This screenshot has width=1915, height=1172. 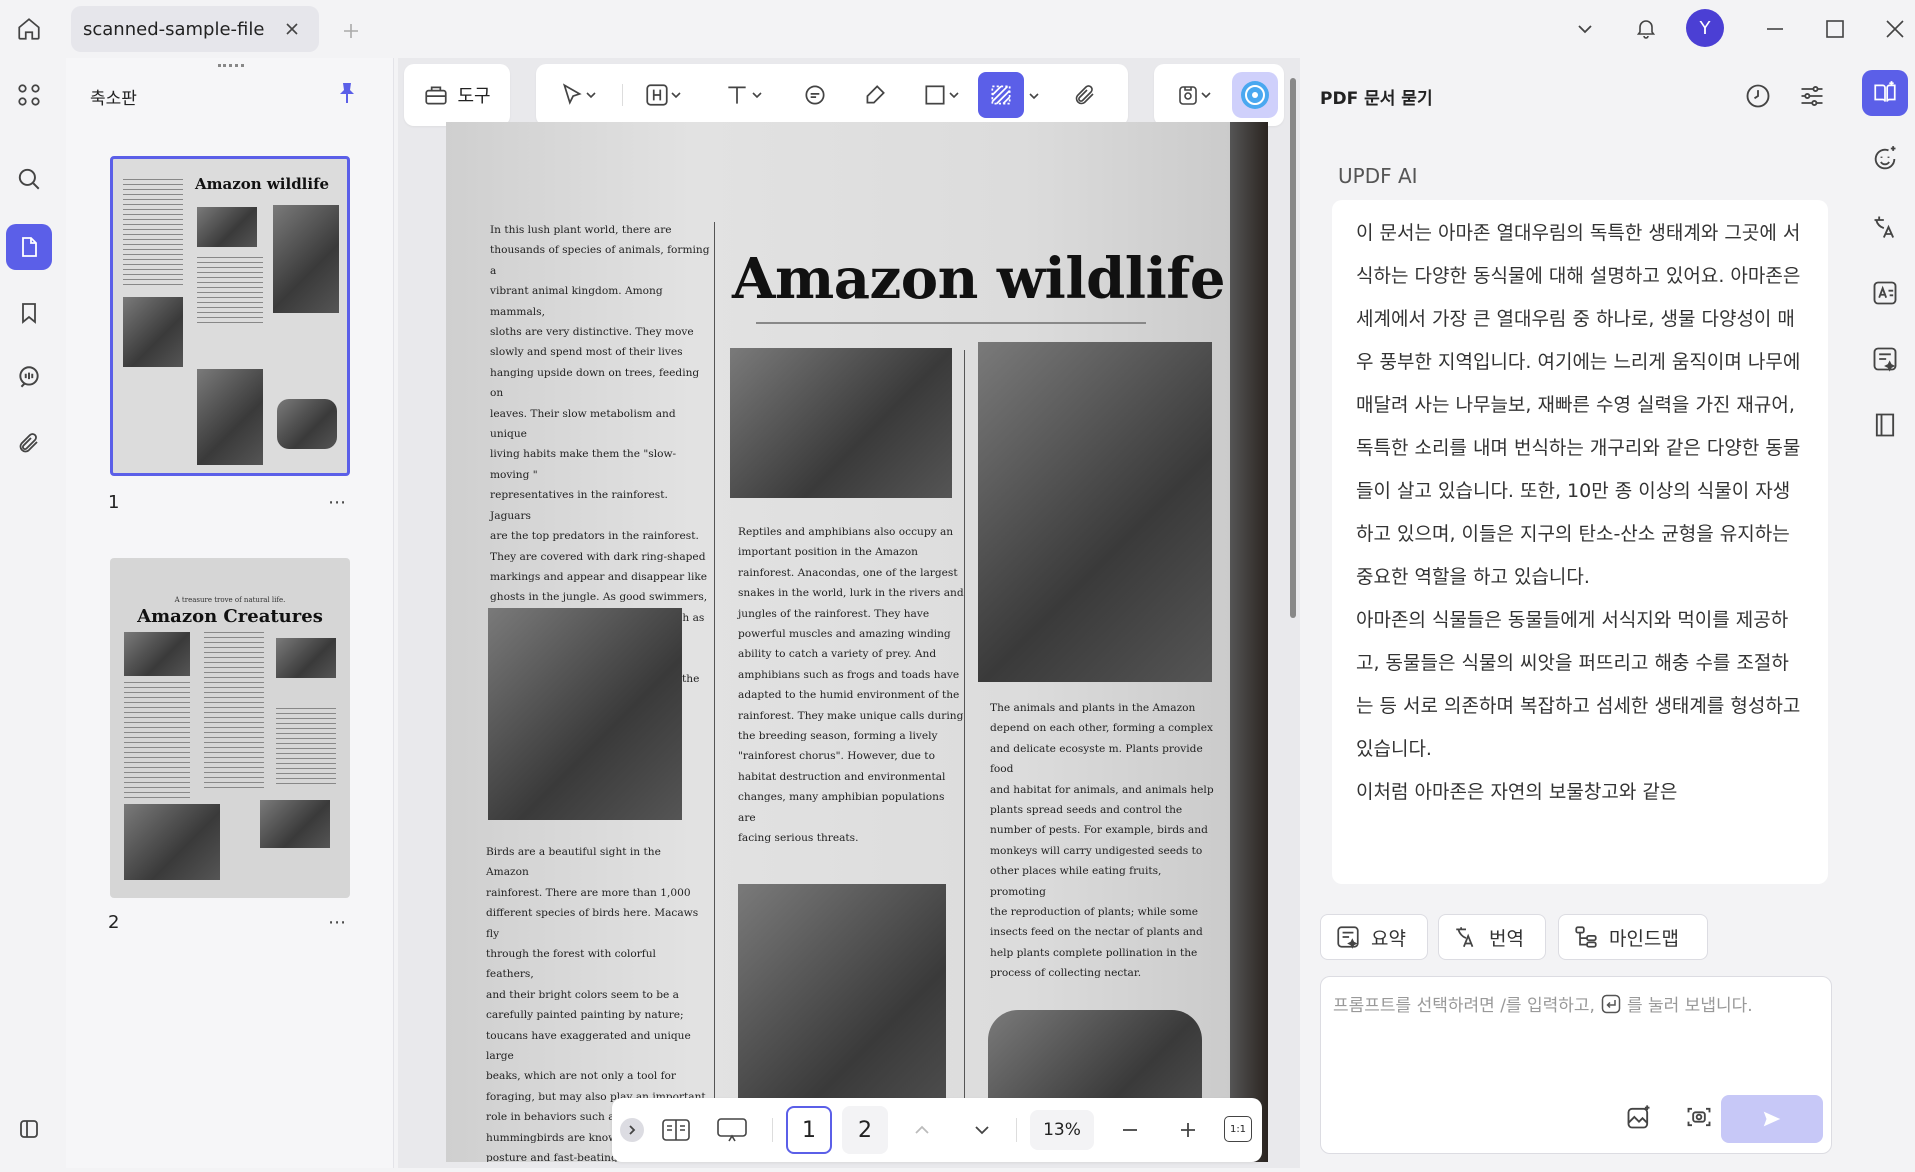 What do you see at coordinates (351, 31) in the screenshot?
I see `new-tab-icon` at bounding box center [351, 31].